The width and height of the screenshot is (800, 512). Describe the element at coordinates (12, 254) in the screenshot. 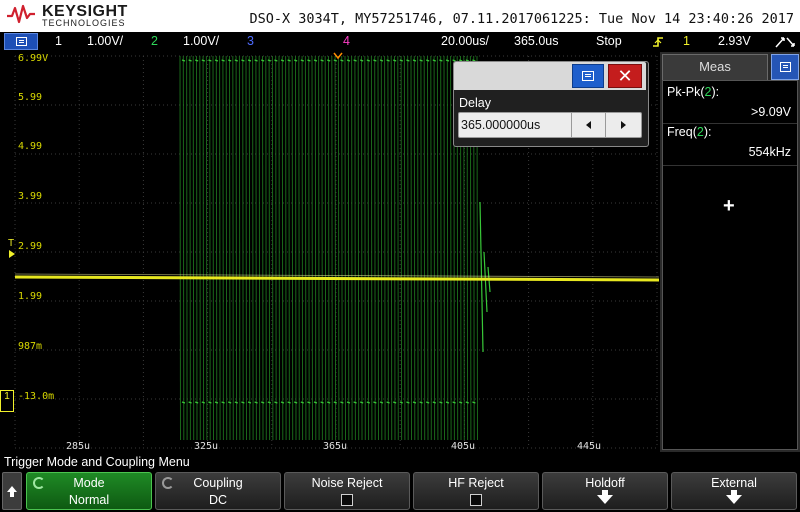

I see `trigger-level-arrow-icon` at that location.